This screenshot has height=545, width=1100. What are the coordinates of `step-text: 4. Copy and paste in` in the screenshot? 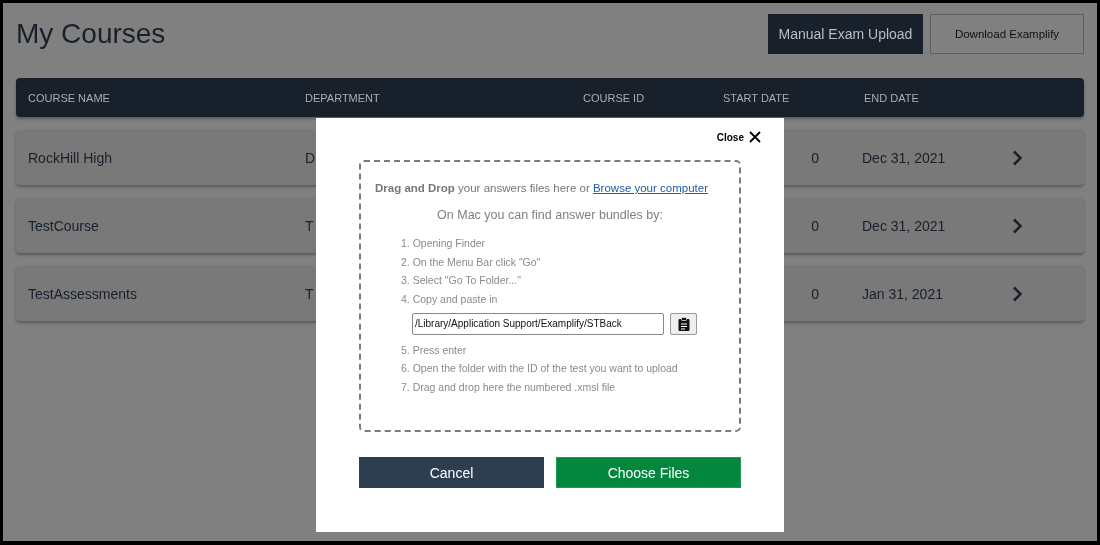 It's located at (450, 299).